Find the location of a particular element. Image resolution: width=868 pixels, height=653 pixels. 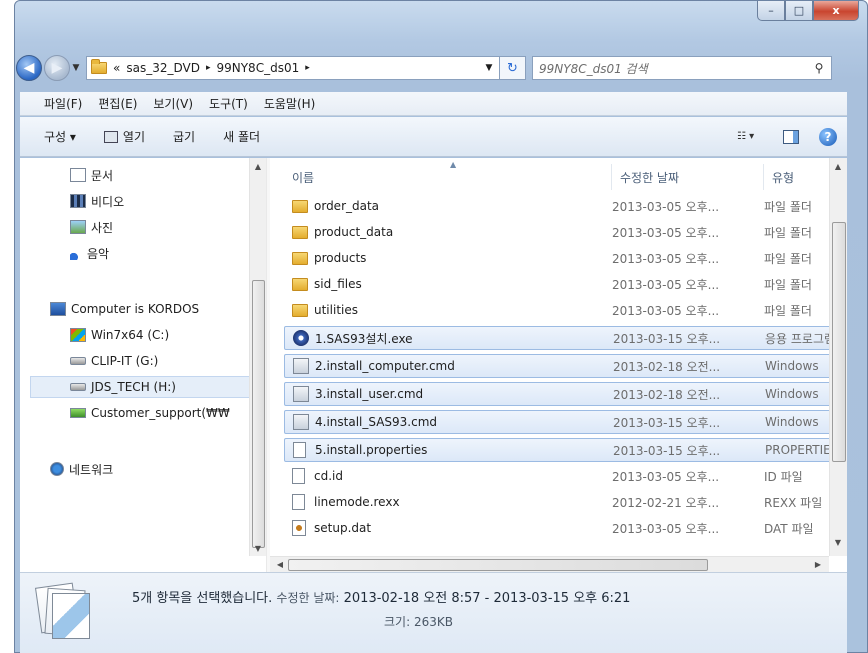

nav-item-documents: 문서 is located at coordinates (91, 175).